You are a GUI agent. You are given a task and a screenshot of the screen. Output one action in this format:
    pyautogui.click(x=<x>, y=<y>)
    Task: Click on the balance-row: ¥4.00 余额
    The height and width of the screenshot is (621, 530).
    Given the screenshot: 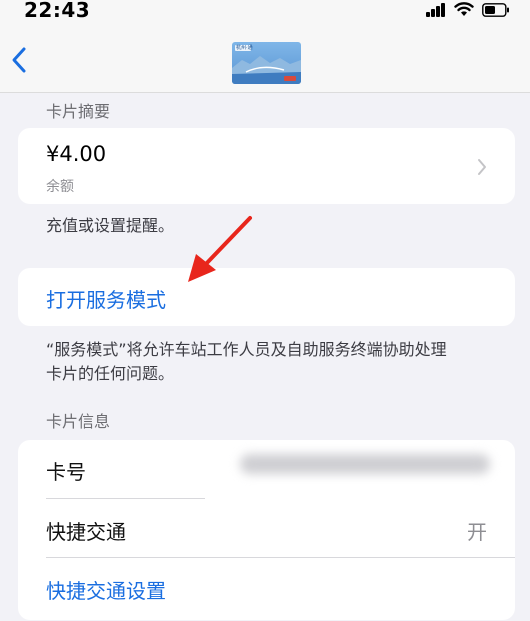 What is the action you would take?
    pyautogui.click(x=266, y=166)
    